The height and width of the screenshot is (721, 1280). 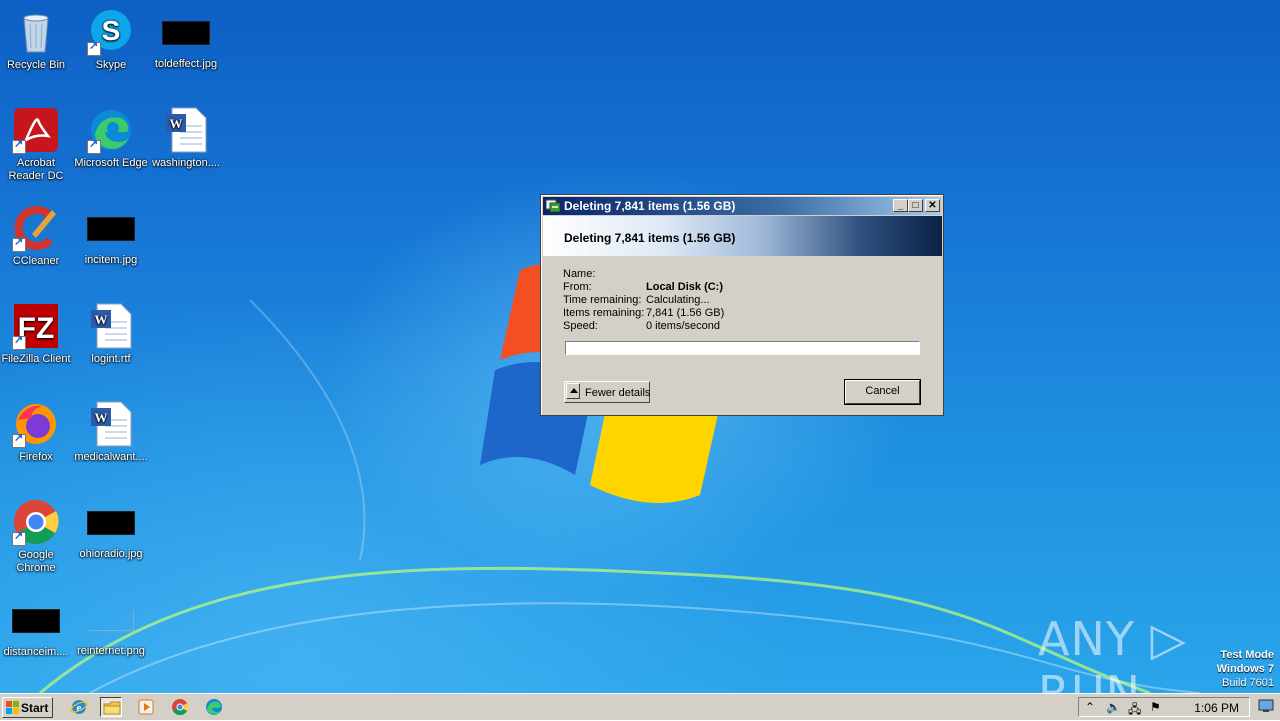 What do you see at coordinates (640, 706) in the screenshot?
I see `taskbar: Start e ⌃ 🔈 🖧 ⚑ 1:06 PM` at bounding box center [640, 706].